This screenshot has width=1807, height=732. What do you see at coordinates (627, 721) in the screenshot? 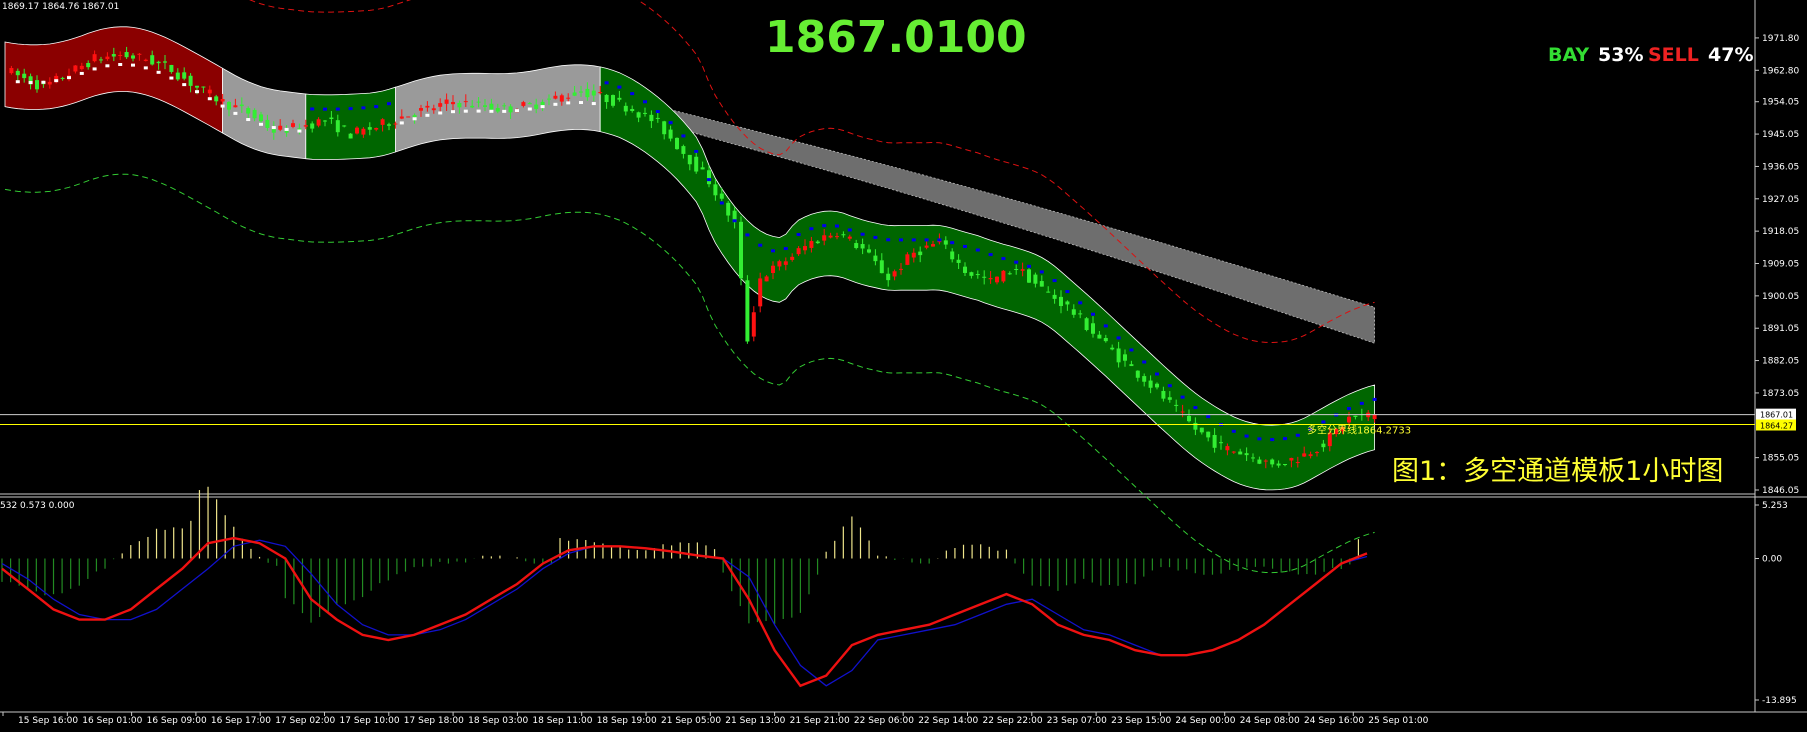
I see `time-tick-label: 18 Sep 19:00` at bounding box center [627, 721].